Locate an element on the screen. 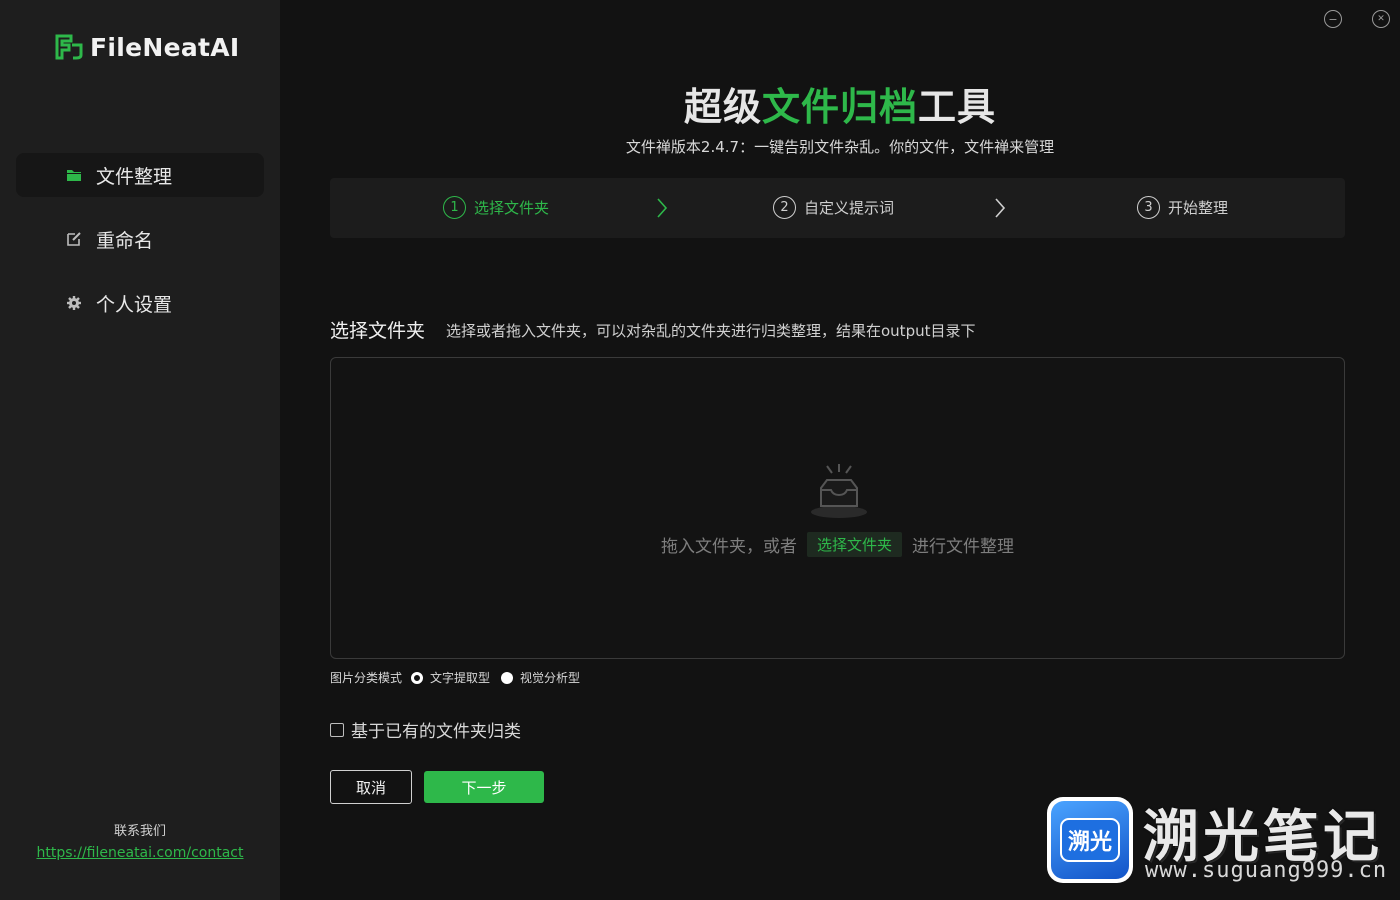  radio-text-extract-label: 文字提取型 is located at coordinates (460, 678).